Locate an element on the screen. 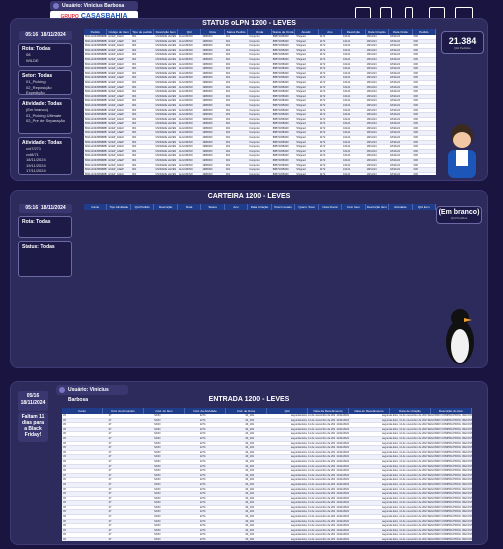  column-header: Tipo Atividade is located at coordinates (119, 207).